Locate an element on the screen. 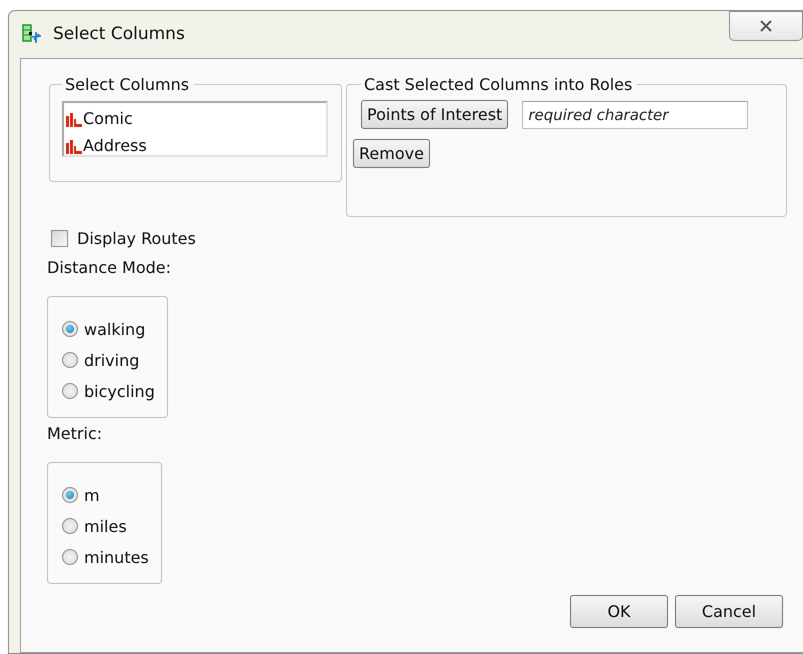 This screenshot has height=654, width=803. group-title: Cast Selected Columns into Roles is located at coordinates (498, 84).